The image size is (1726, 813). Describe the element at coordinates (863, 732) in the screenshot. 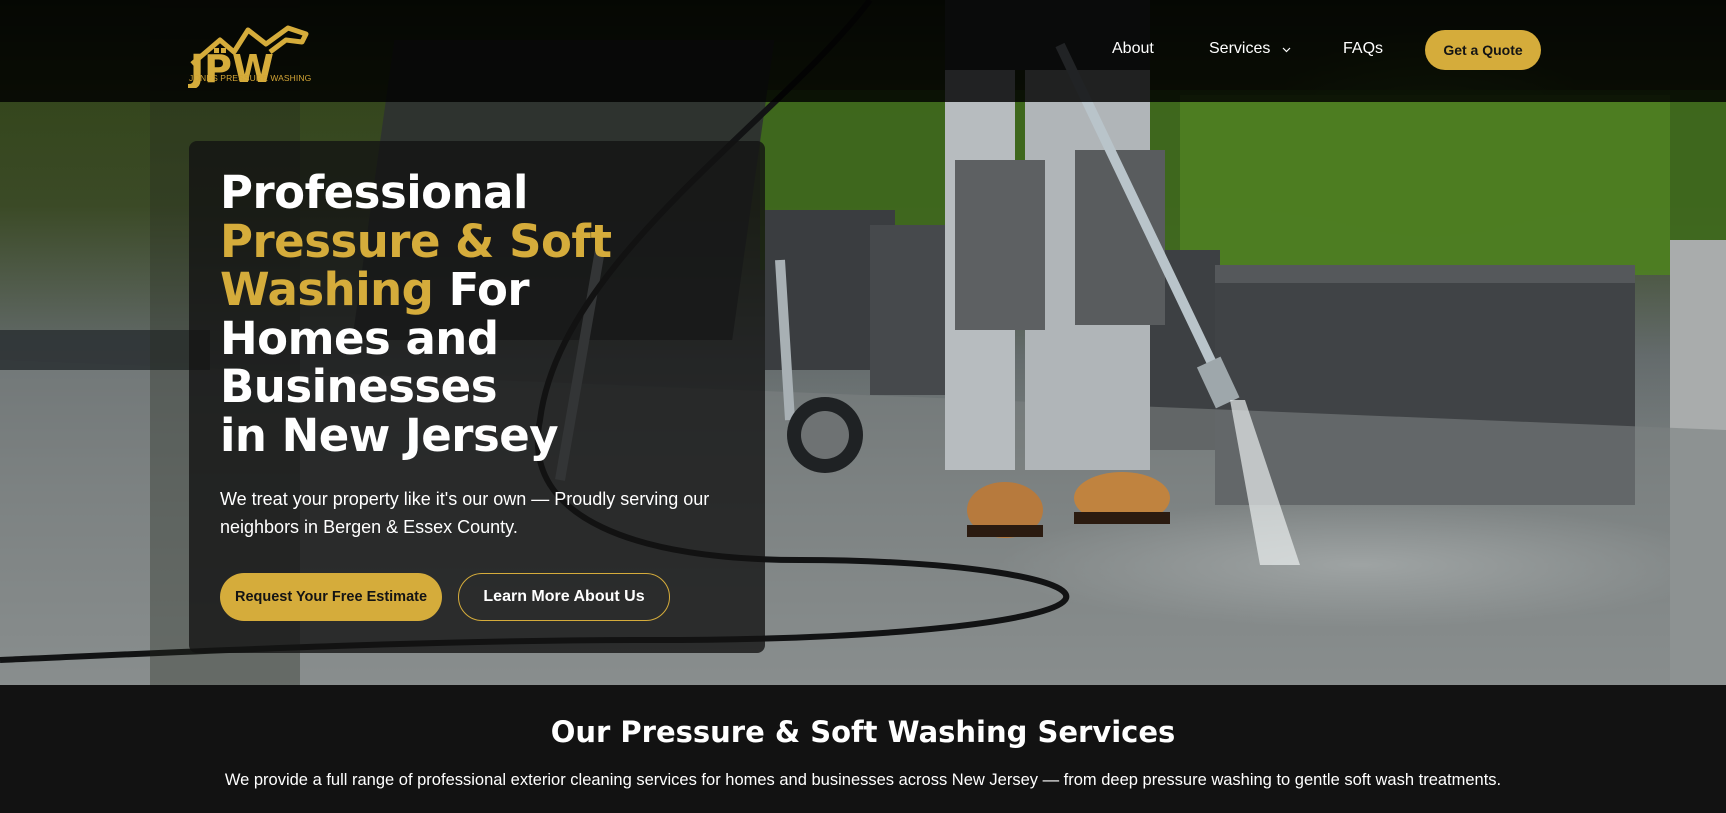

I see `services-heading: Our Pressure & Soft Washing Services` at that location.